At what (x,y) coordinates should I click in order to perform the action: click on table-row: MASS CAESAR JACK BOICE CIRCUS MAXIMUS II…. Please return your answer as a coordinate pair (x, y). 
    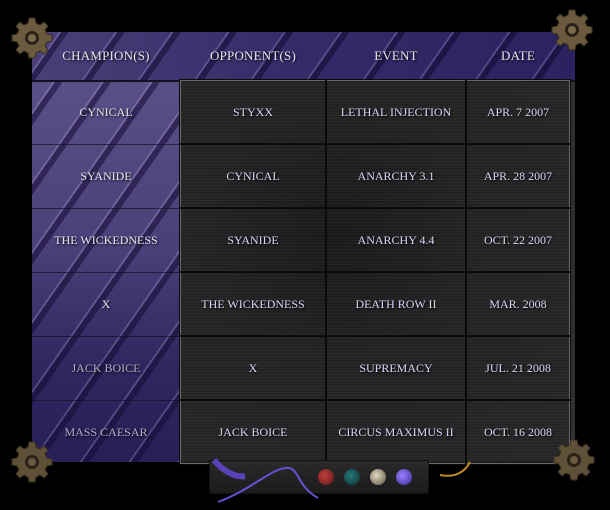
    Looking at the image, I should click on (301, 432).